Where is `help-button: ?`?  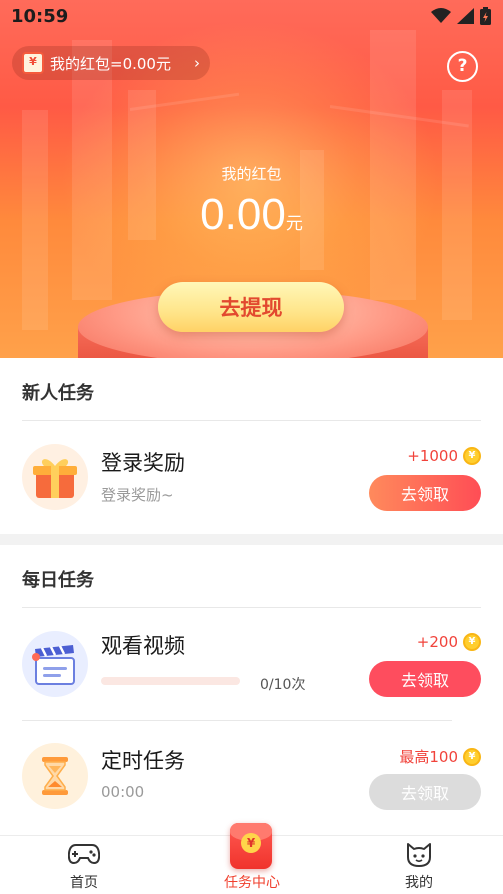
help-button: ? is located at coordinates (462, 66).